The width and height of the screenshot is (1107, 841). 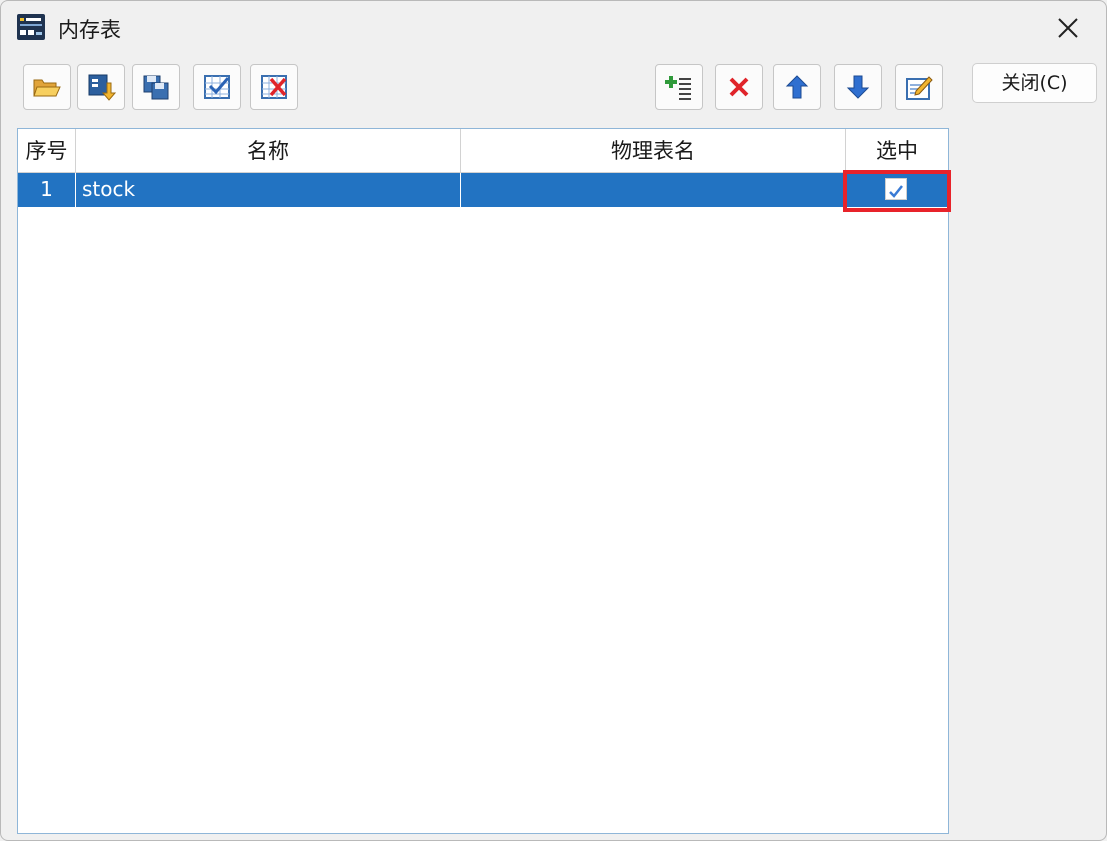 I want to click on save-icon, so click(x=156, y=87).